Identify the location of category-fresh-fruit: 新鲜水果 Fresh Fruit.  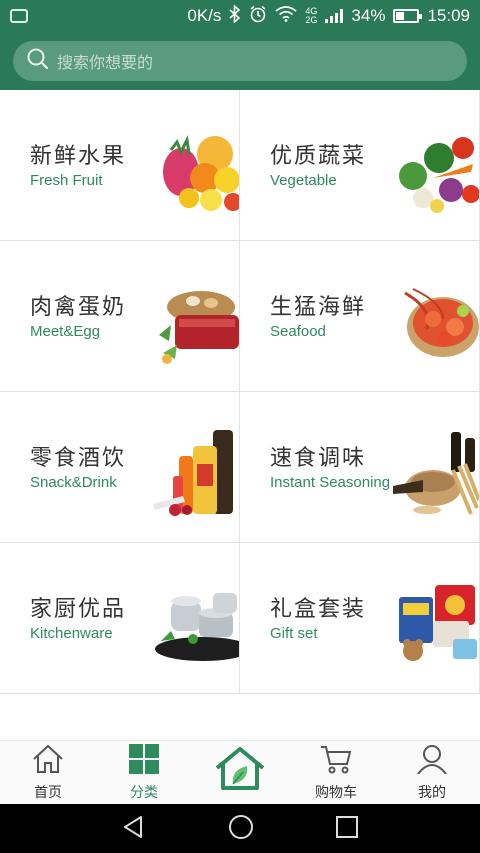
(120, 165).